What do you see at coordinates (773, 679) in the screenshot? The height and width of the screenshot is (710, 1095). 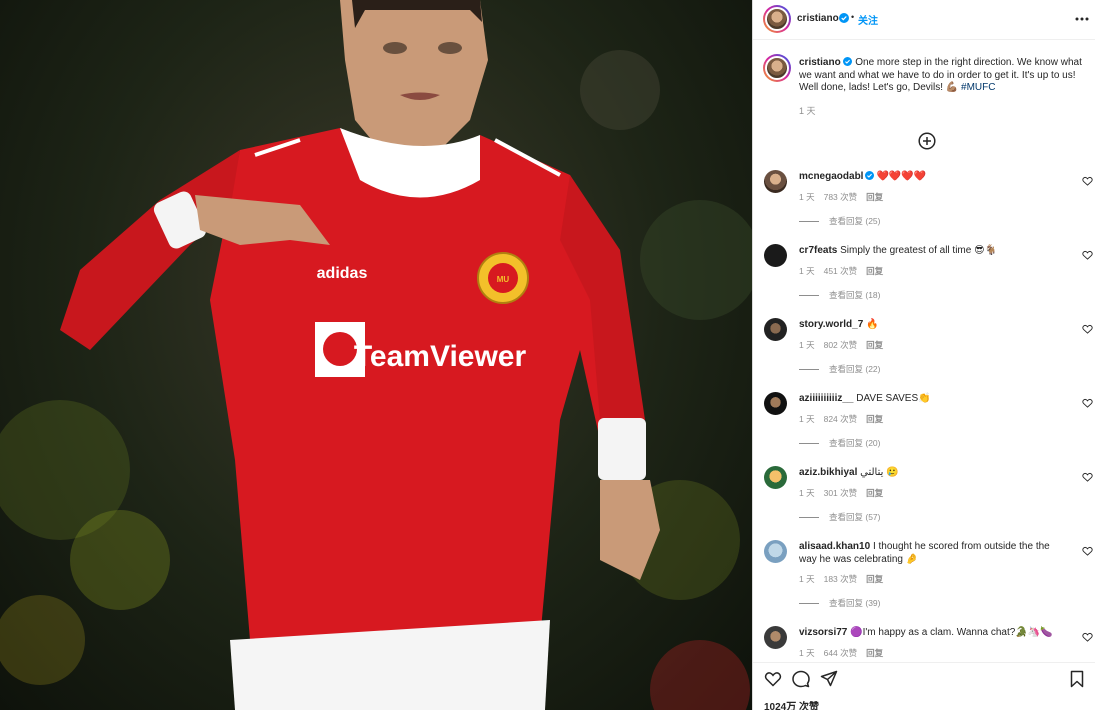 I see `like-heart-icon` at bounding box center [773, 679].